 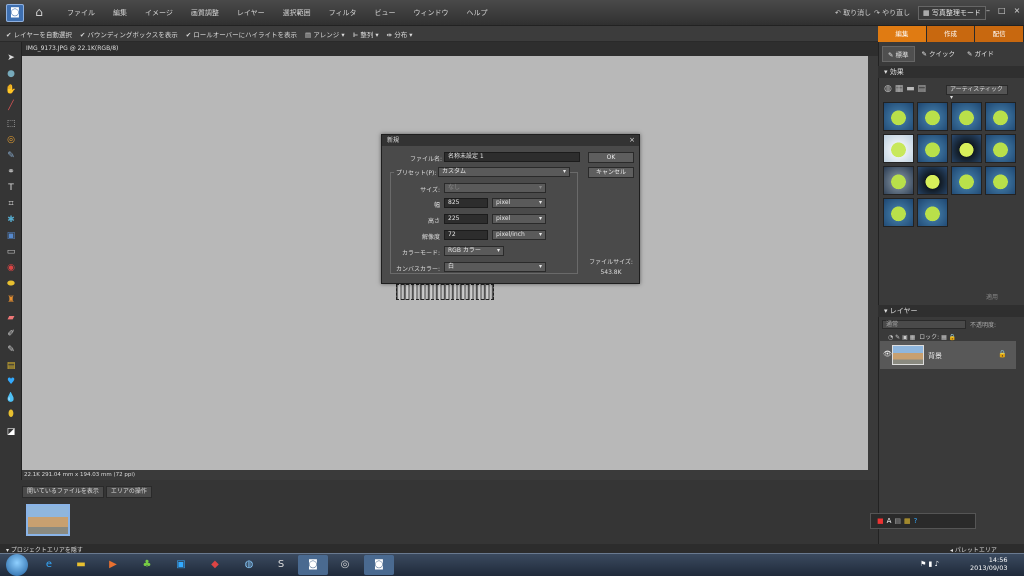 I want to click on redeye-removal-icon: ◉, so click(x=11, y=268).